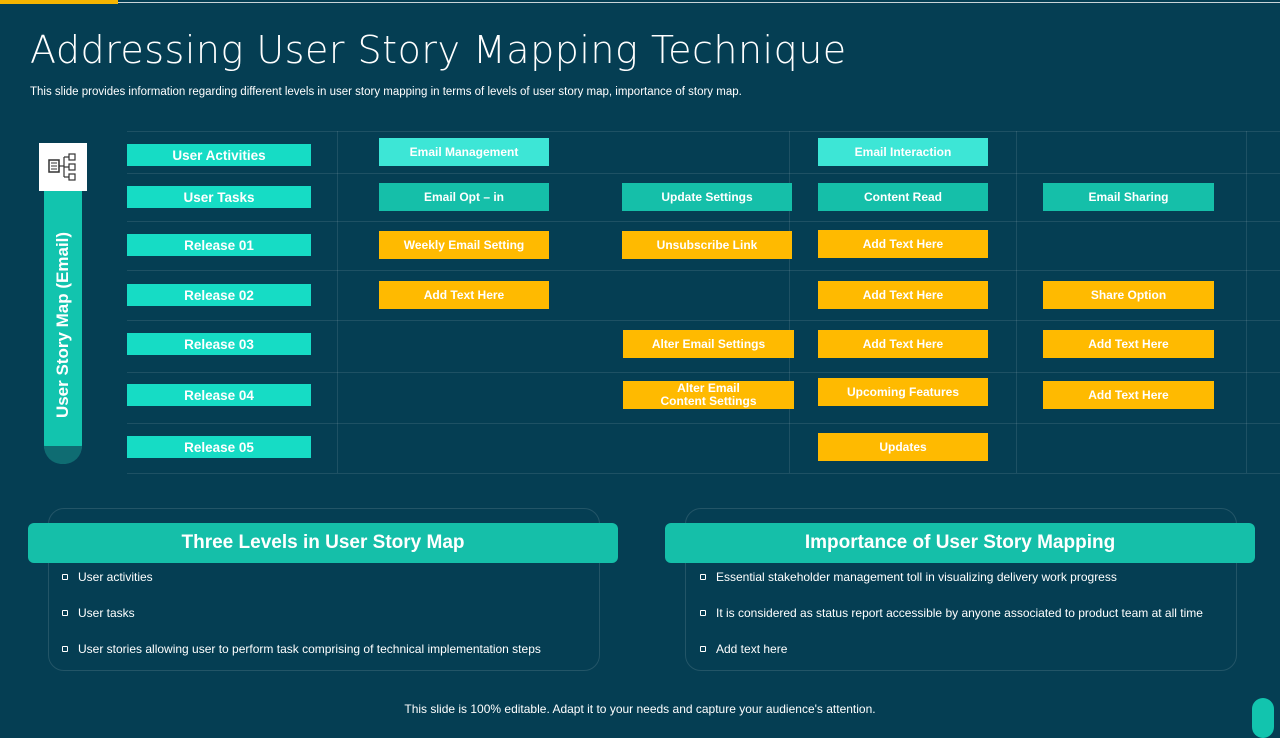 The height and width of the screenshot is (738, 1280). I want to click on task-card: Content Read, so click(903, 197).